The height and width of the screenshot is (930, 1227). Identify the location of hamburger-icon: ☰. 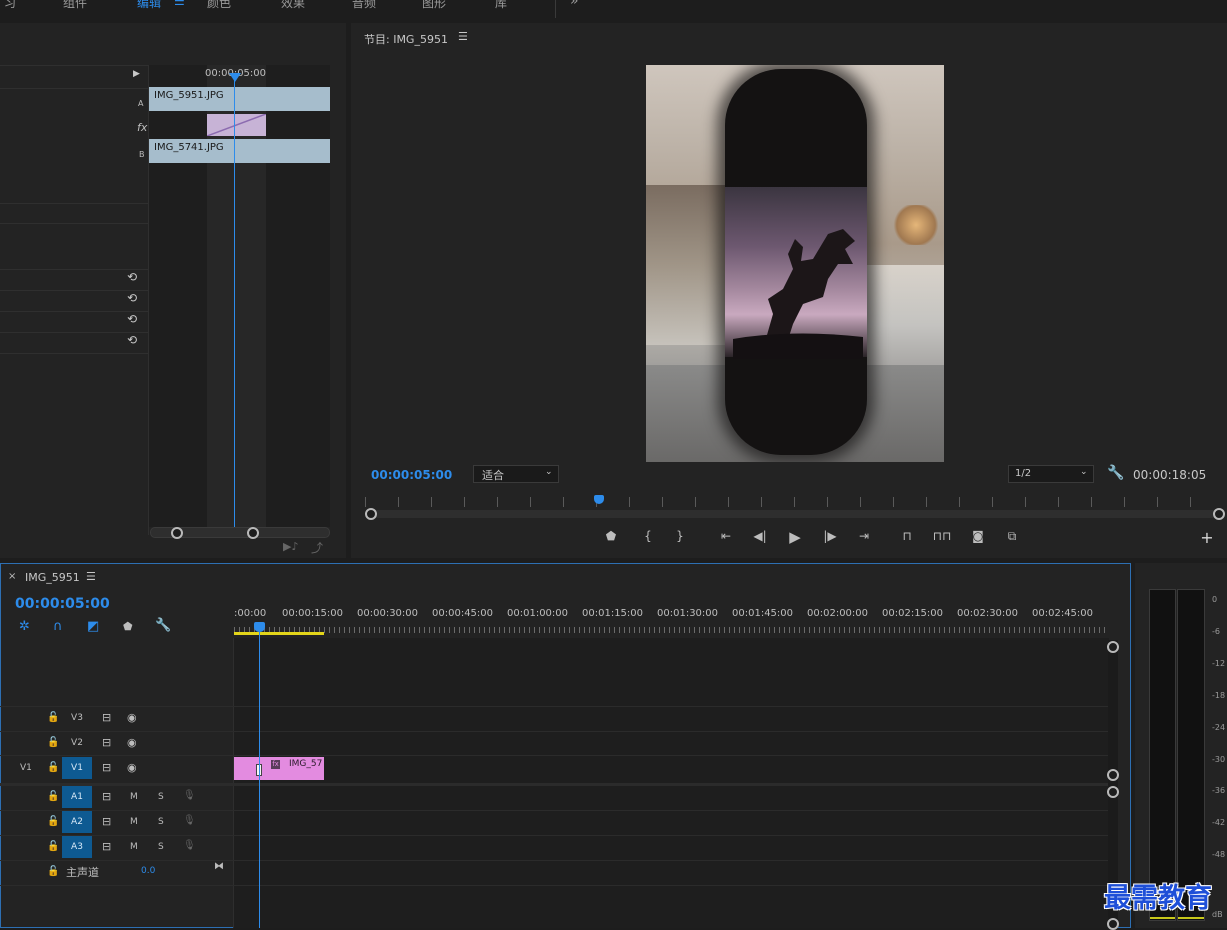
(179, 4).